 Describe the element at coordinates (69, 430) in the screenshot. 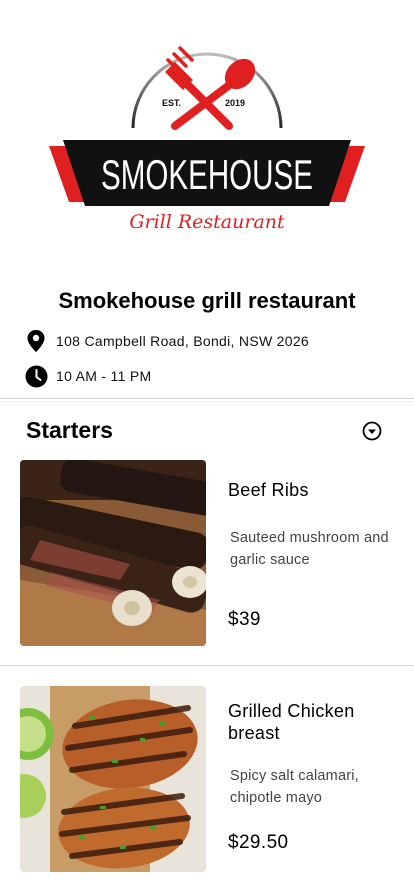

I see `section-title-starters: Starters` at that location.